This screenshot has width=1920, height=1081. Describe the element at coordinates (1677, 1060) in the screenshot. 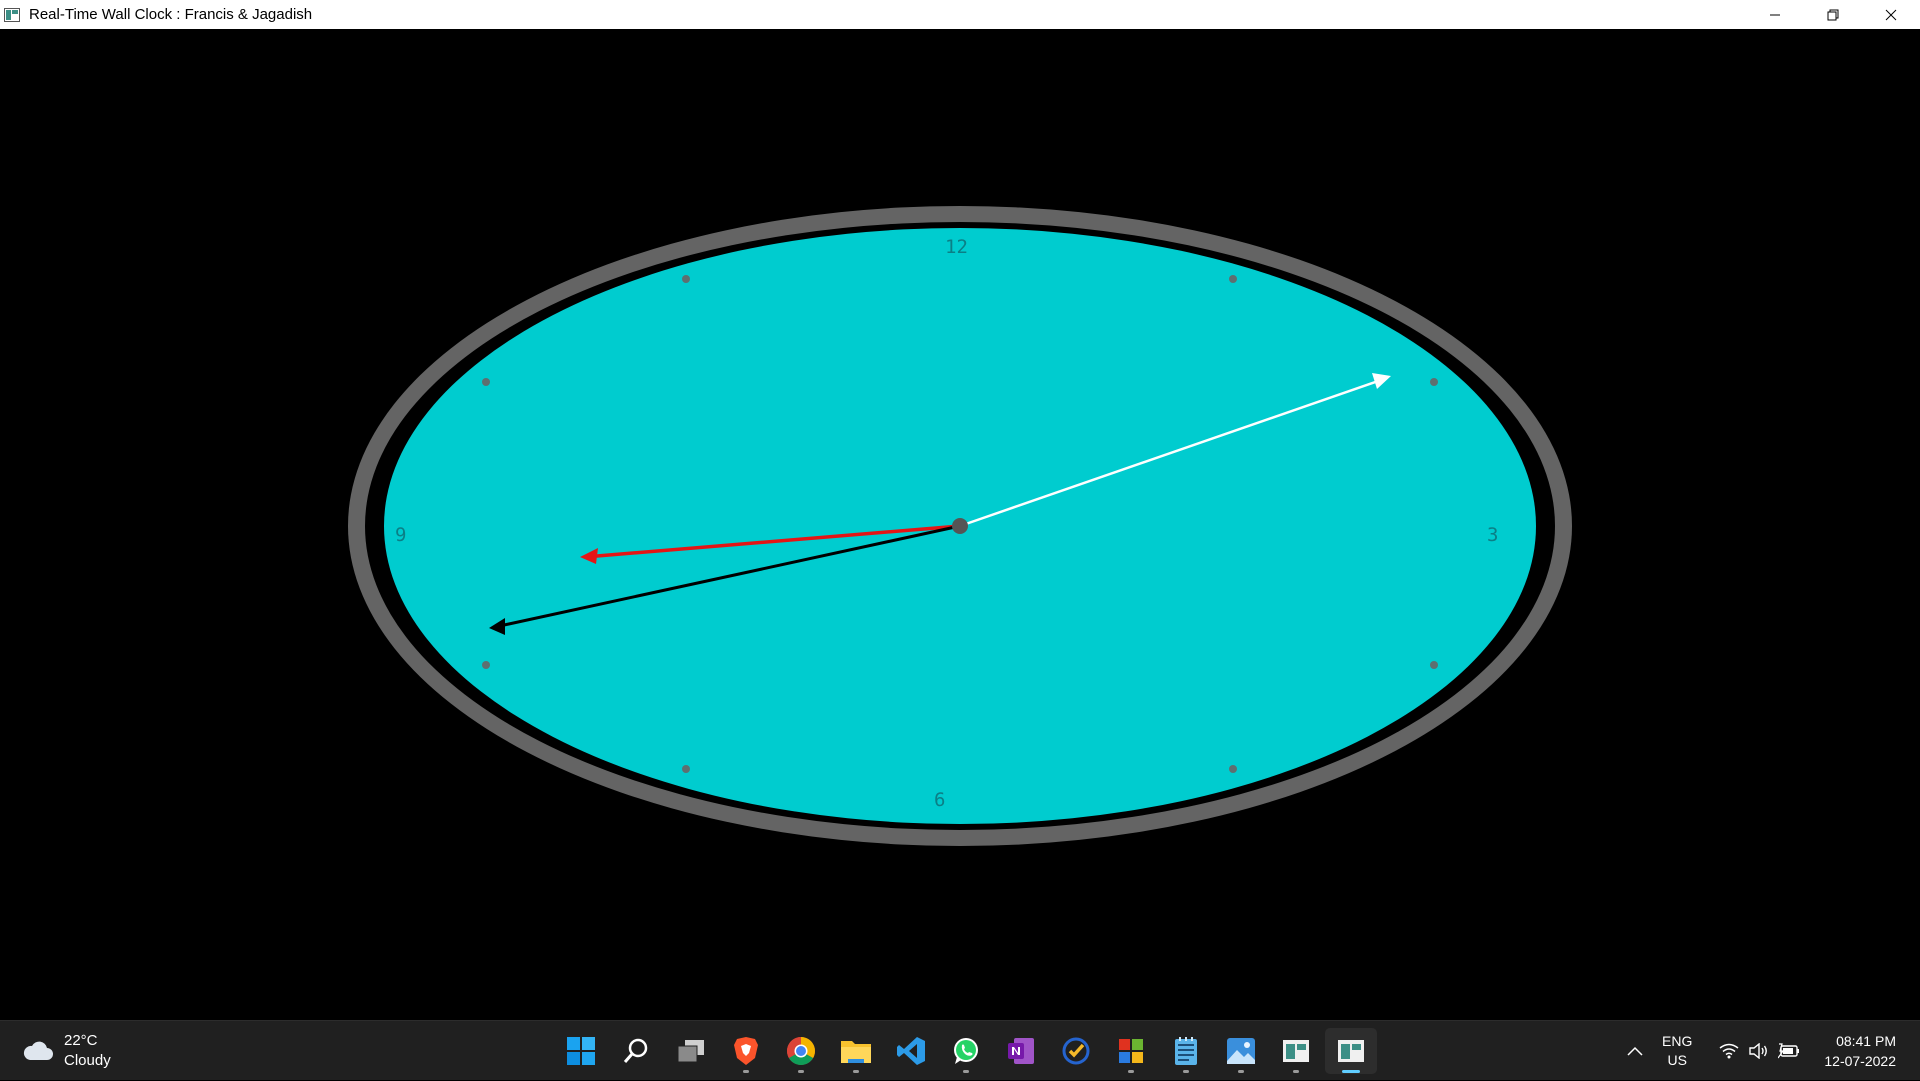

I see `region-code: US` at that location.